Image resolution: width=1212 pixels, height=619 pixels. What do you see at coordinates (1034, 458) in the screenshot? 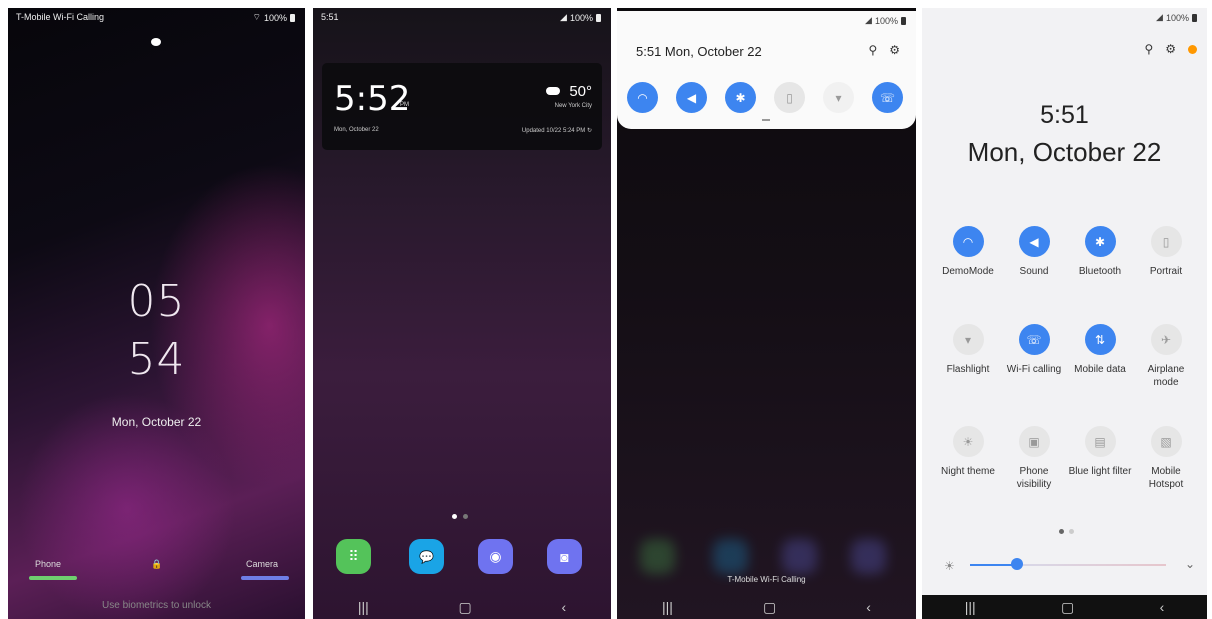
I see `tile-phone-visibility: ▣ Phone visibility` at bounding box center [1034, 458].